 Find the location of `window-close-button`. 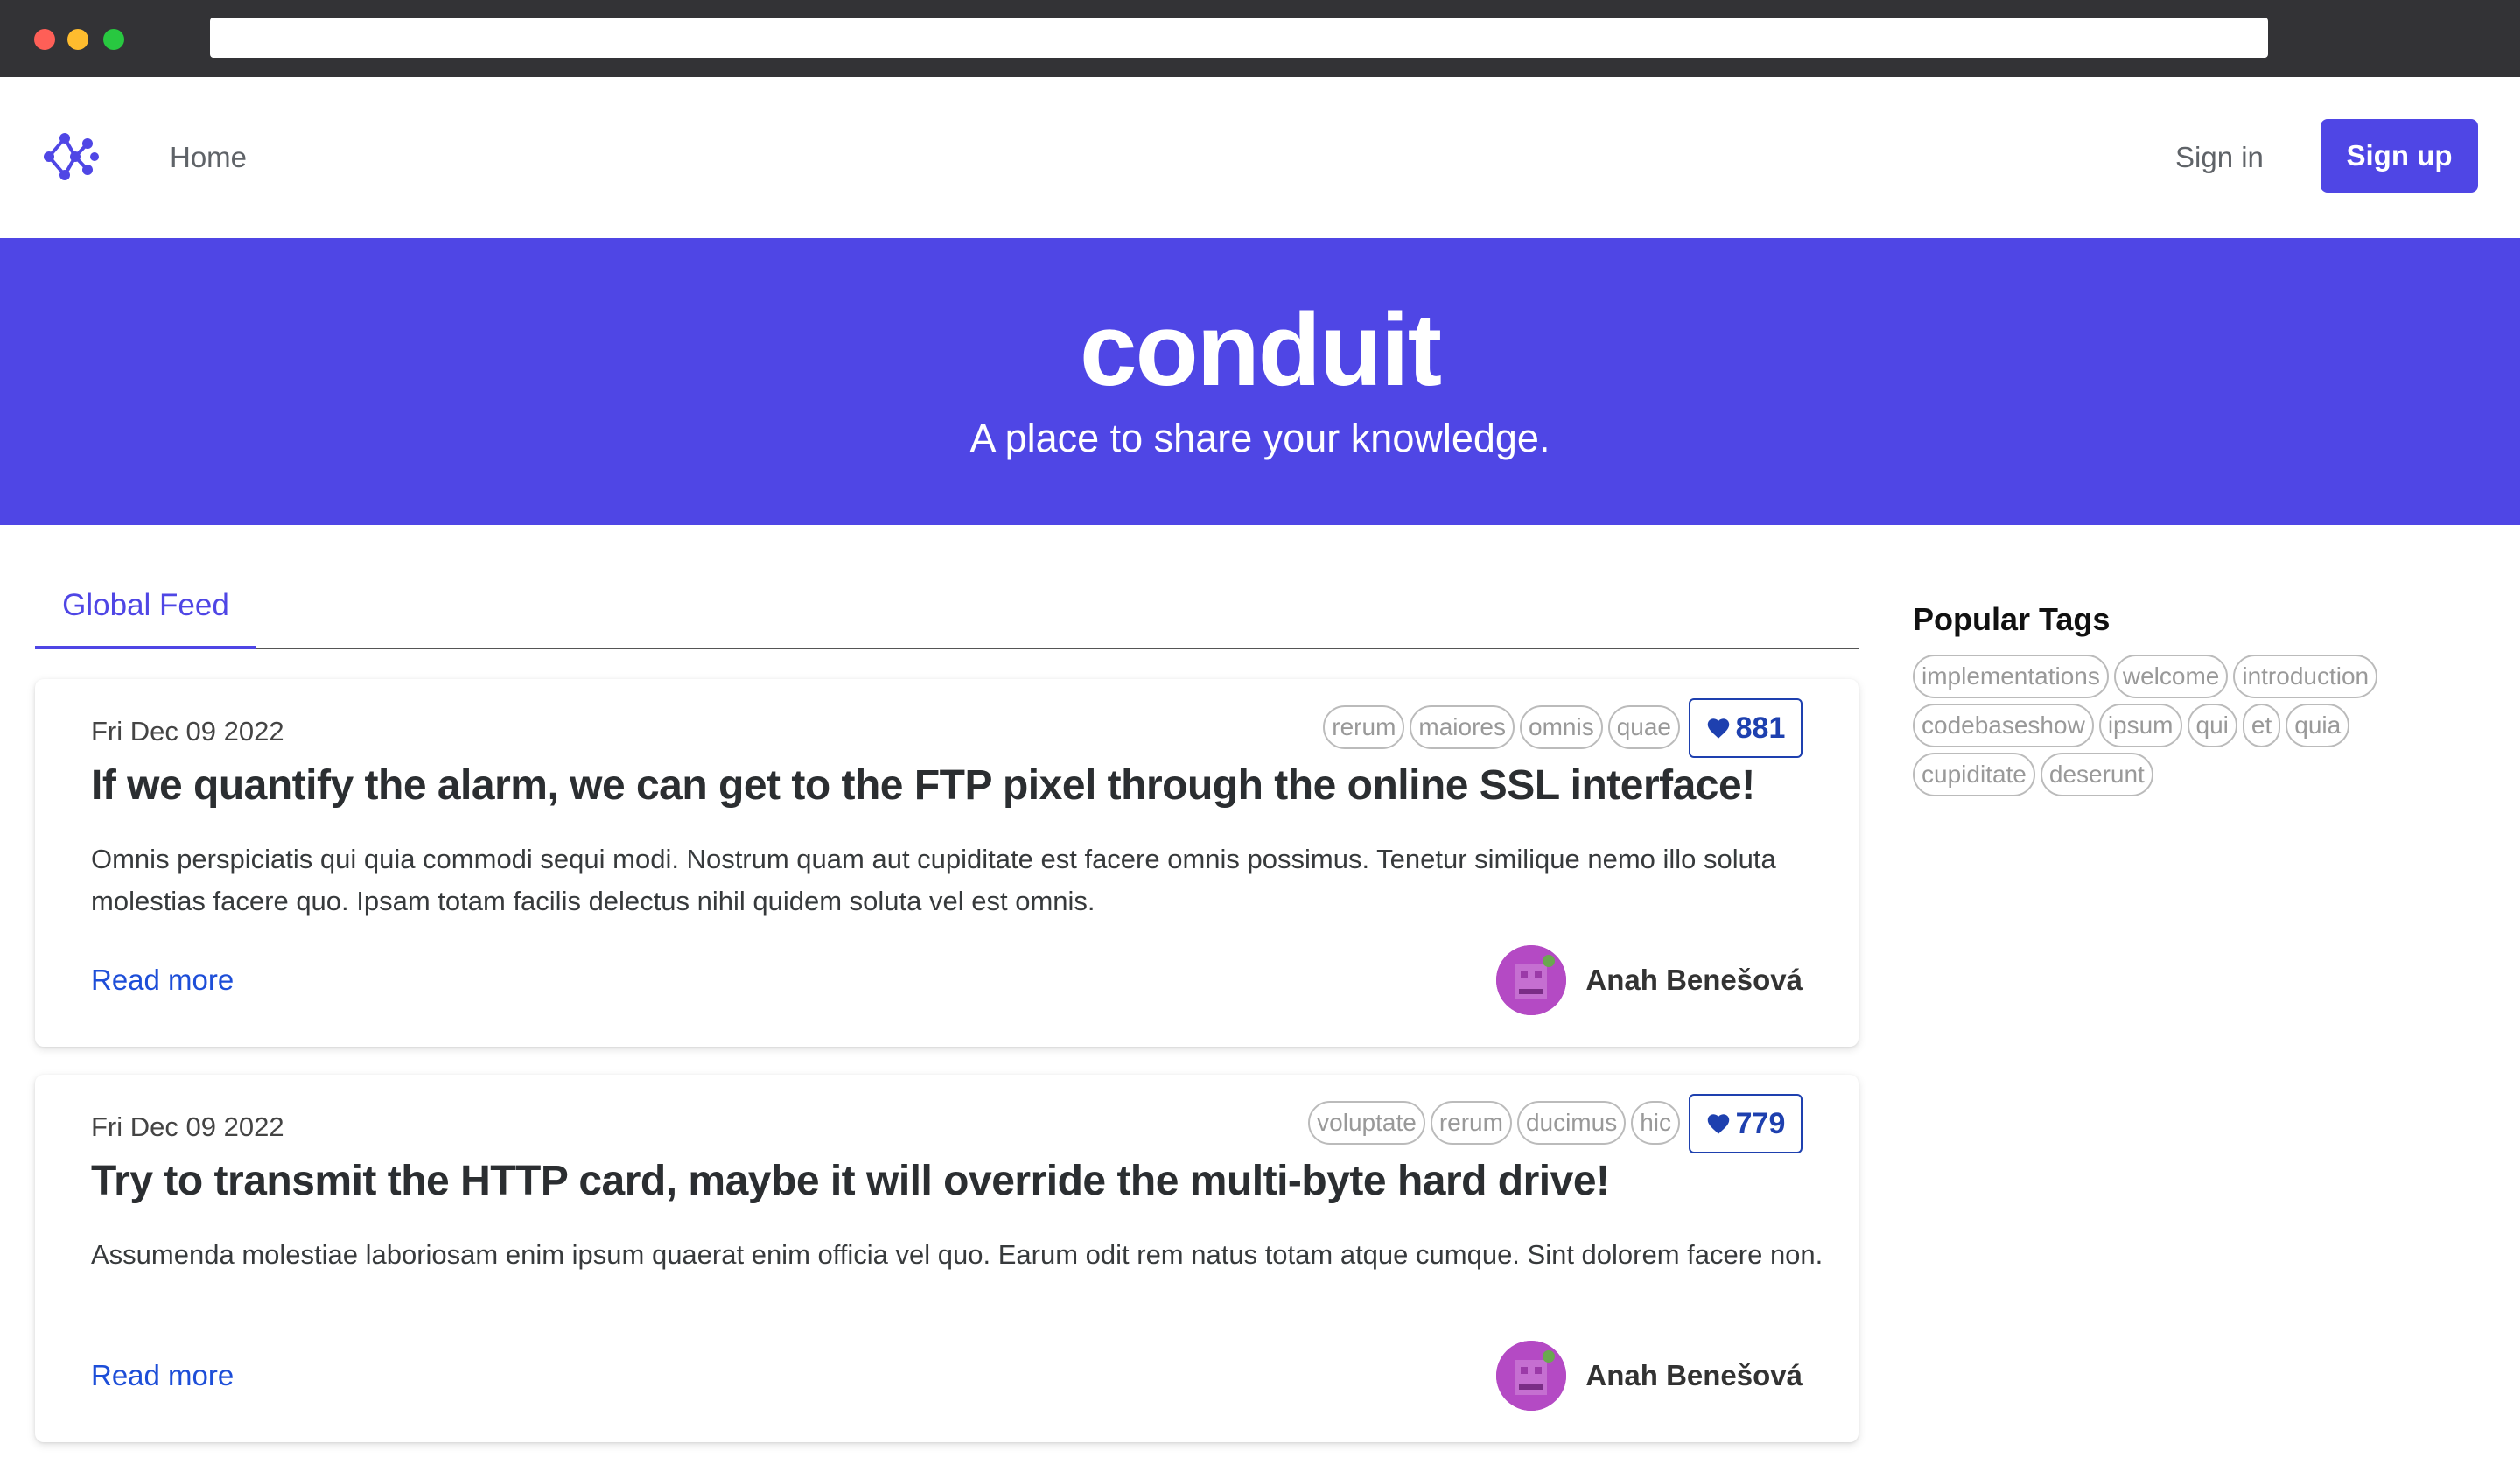

window-close-button is located at coordinates (44, 39).